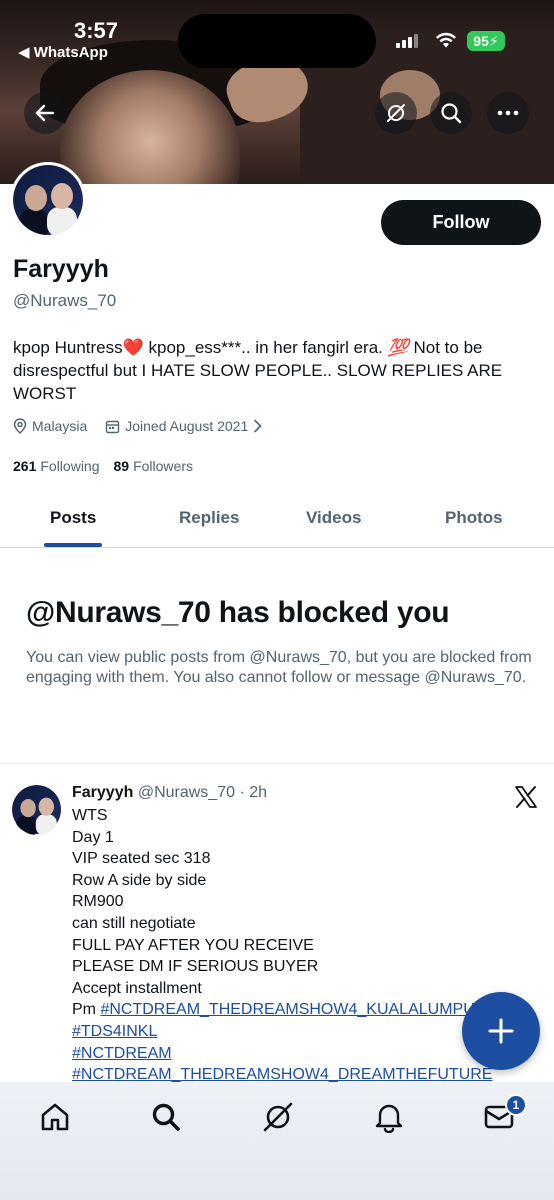 The image size is (554, 1200). I want to click on post-line-pm: Pm #NCTDREAM_THEDREAMSHOW4_KUALALUMPUR, so click(292, 1010).